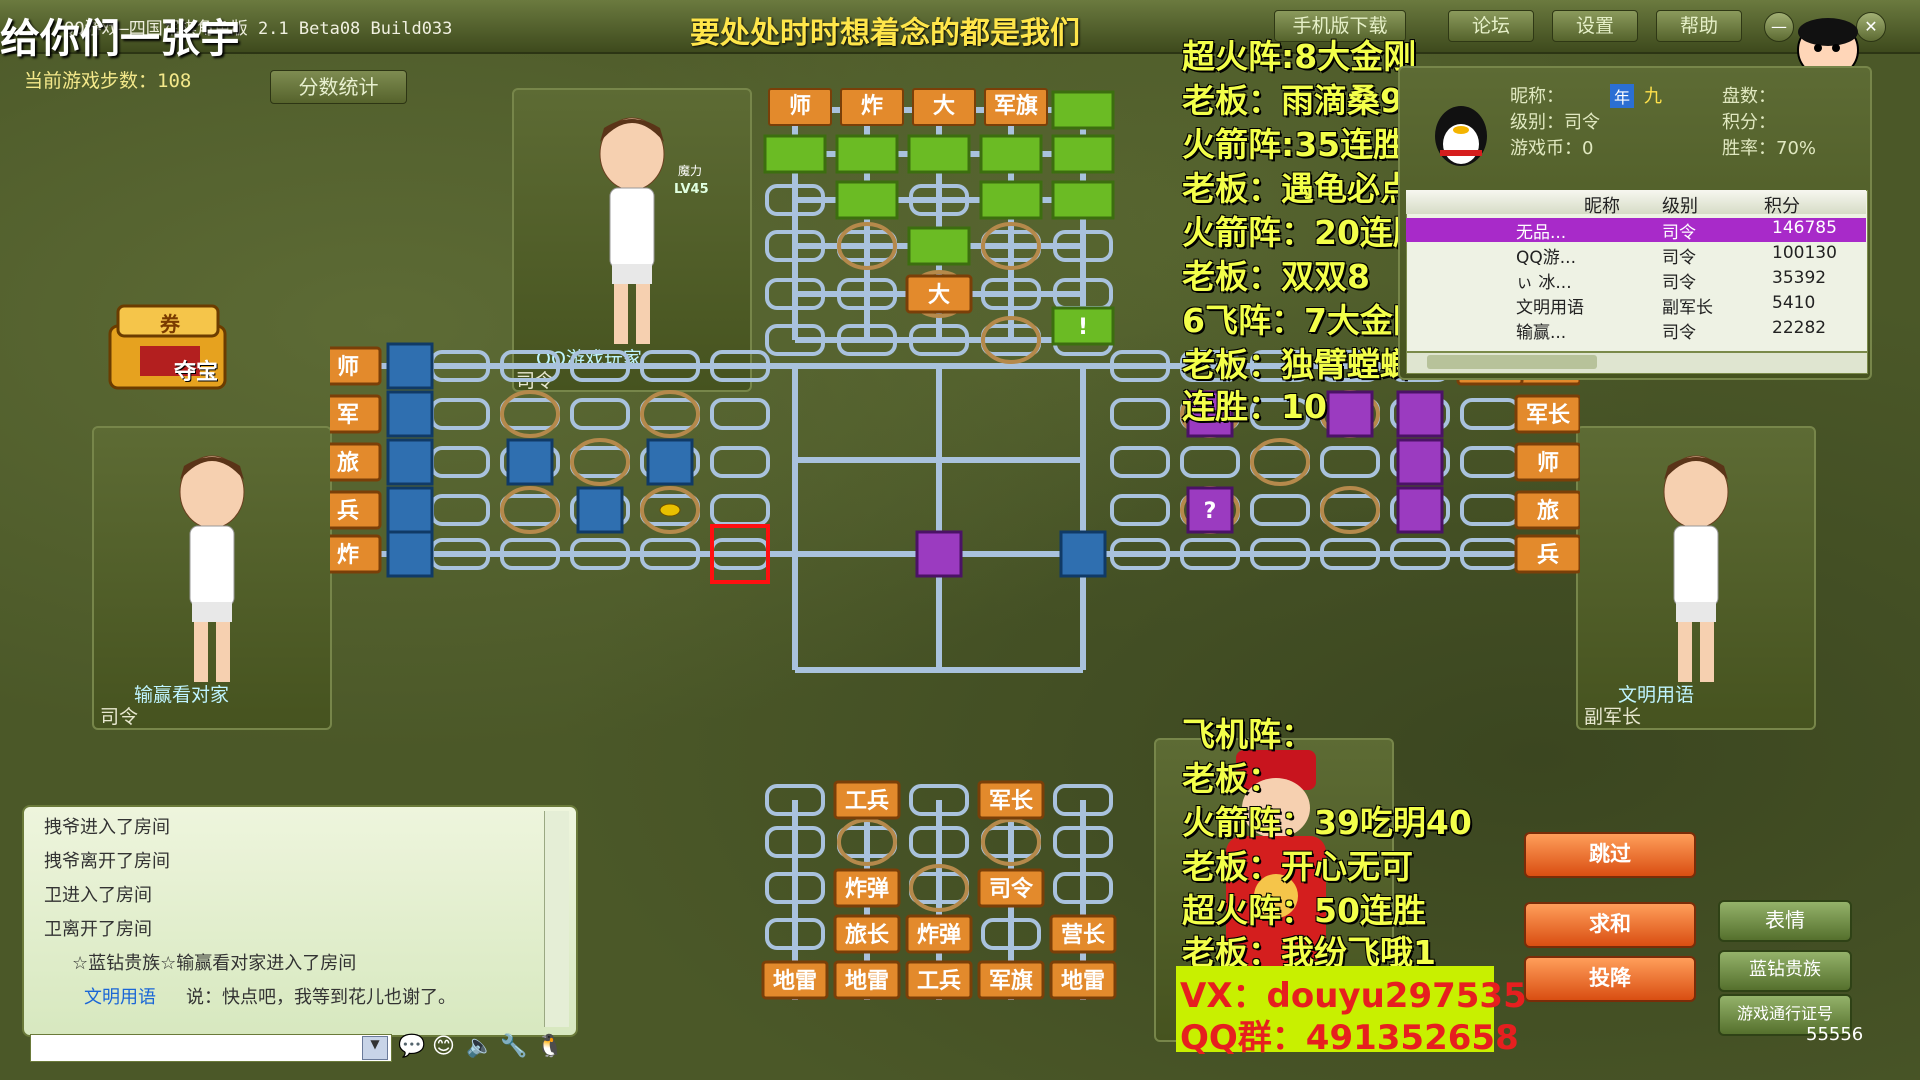 Image resolution: width=1920 pixels, height=1080 pixels. I want to click on piece-top-3: 大, so click(944, 107).